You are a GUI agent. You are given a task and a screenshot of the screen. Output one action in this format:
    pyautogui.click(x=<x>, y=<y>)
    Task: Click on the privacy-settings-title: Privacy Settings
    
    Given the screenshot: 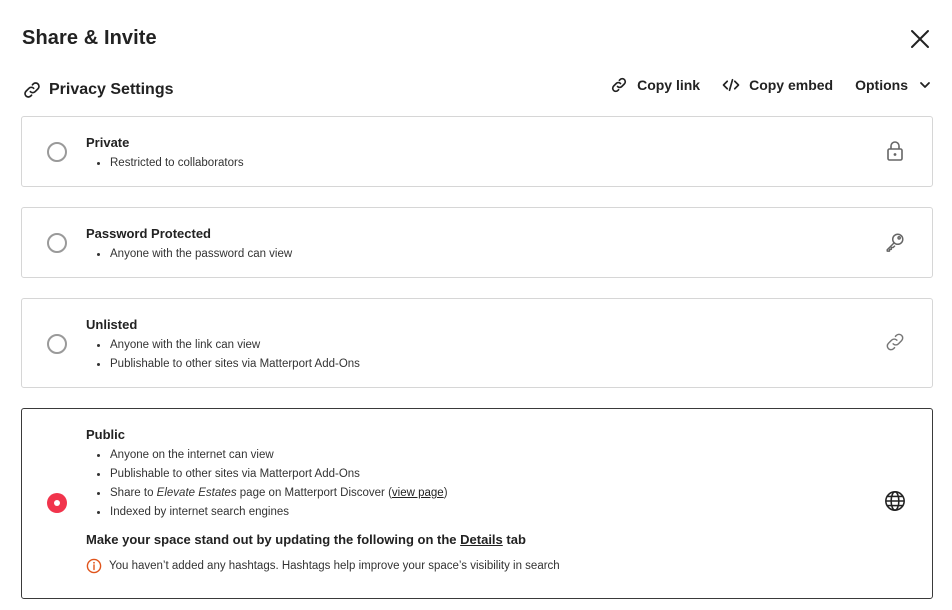 What is the action you would take?
    pyautogui.click(x=111, y=89)
    